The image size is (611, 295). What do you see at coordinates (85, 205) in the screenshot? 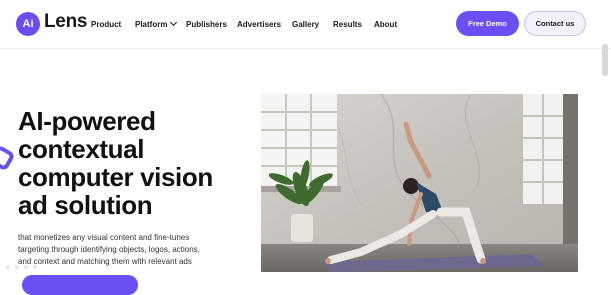
I see `headline-line: ad solution` at bounding box center [85, 205].